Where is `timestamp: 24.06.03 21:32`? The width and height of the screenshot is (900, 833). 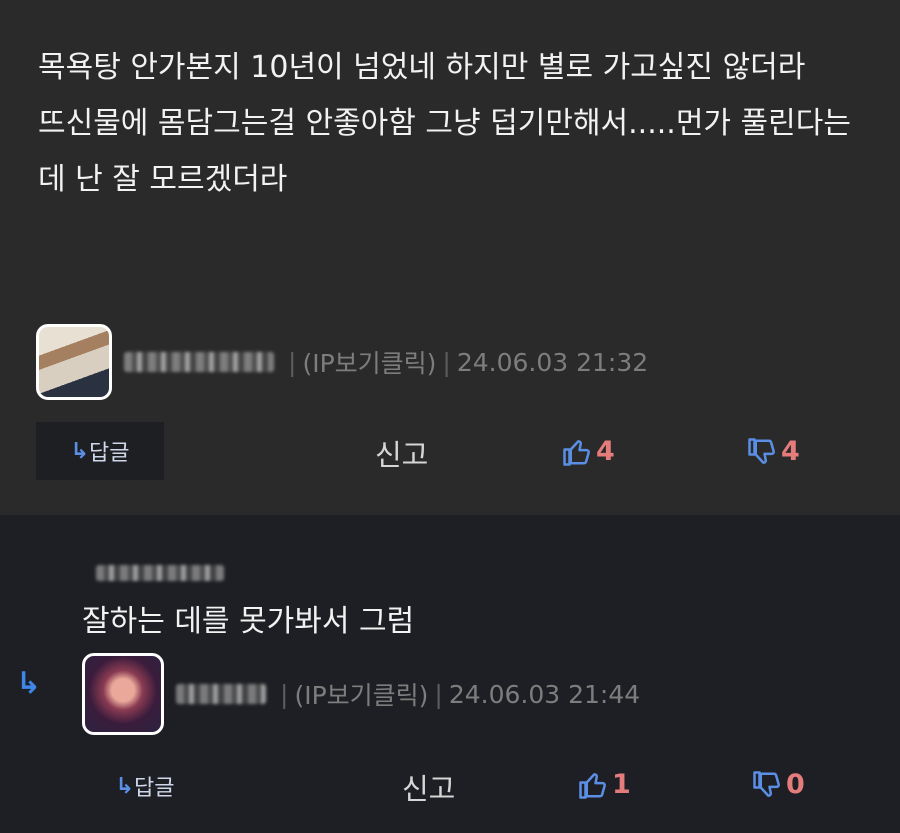 timestamp: 24.06.03 21:32 is located at coordinates (552, 362).